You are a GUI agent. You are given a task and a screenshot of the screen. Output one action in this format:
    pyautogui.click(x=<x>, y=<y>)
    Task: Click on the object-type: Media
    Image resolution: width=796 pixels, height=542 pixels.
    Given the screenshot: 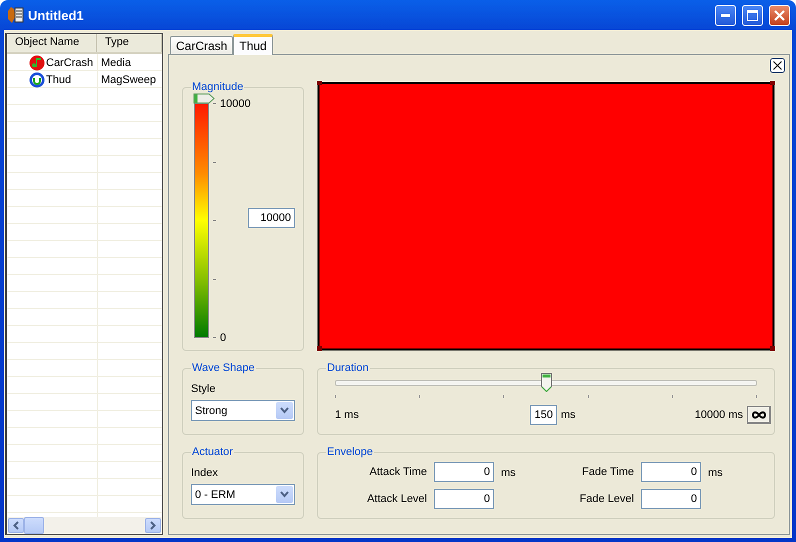 What is the action you would take?
    pyautogui.click(x=116, y=62)
    